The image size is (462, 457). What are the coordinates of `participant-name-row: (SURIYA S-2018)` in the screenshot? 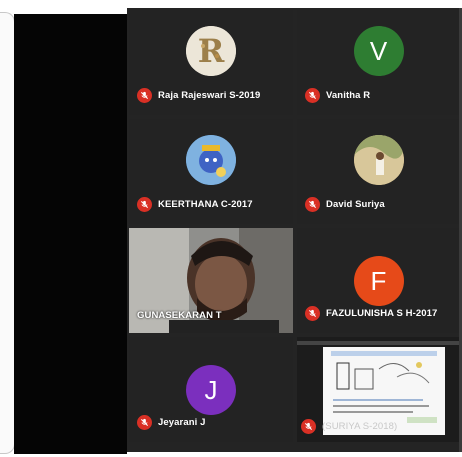 It's located at (349, 426).